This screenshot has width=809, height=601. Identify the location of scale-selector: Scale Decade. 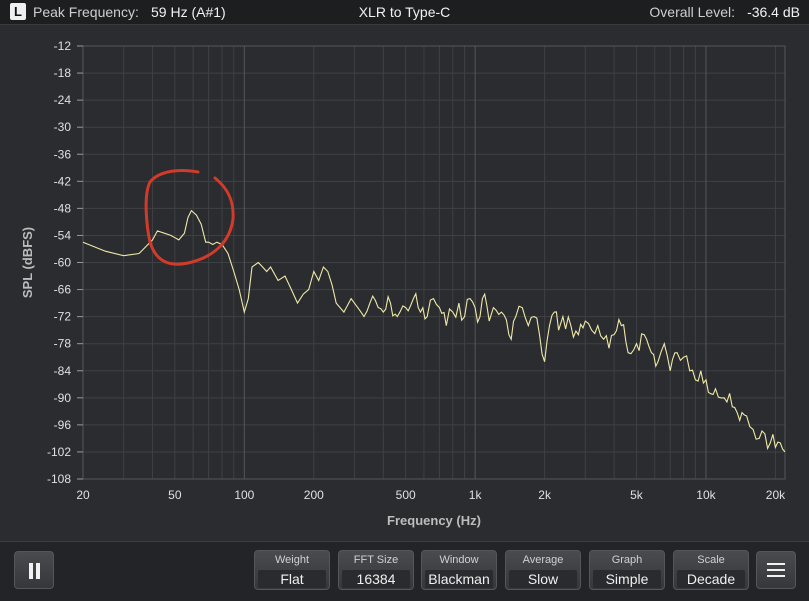
(711, 570).